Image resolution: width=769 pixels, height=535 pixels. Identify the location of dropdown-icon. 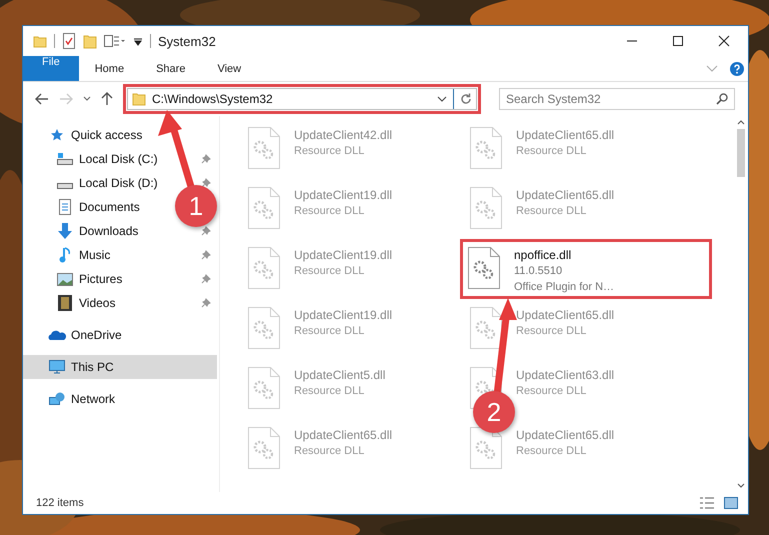
(442, 99).